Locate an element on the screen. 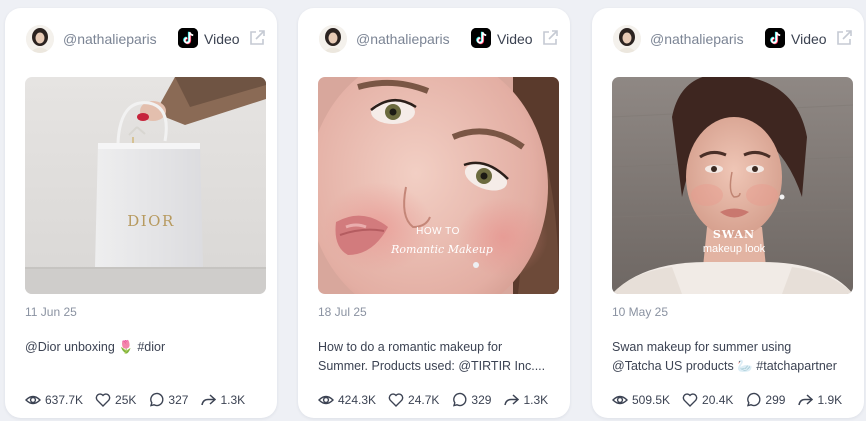 Image resolution: width=866 pixels, height=421 pixels. caption-line: @Tatcha US products 🦢 #tatchapartner is located at coordinates (724, 366).